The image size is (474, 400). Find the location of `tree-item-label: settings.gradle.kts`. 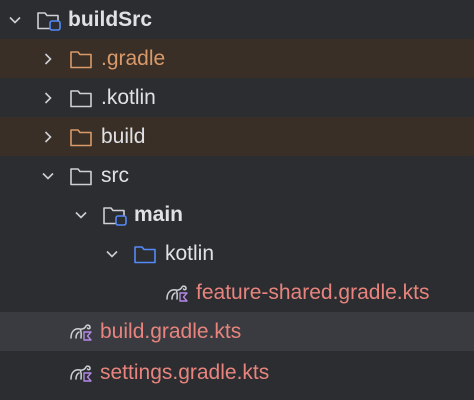

tree-item-label: settings.gradle.kts is located at coordinates (185, 372).